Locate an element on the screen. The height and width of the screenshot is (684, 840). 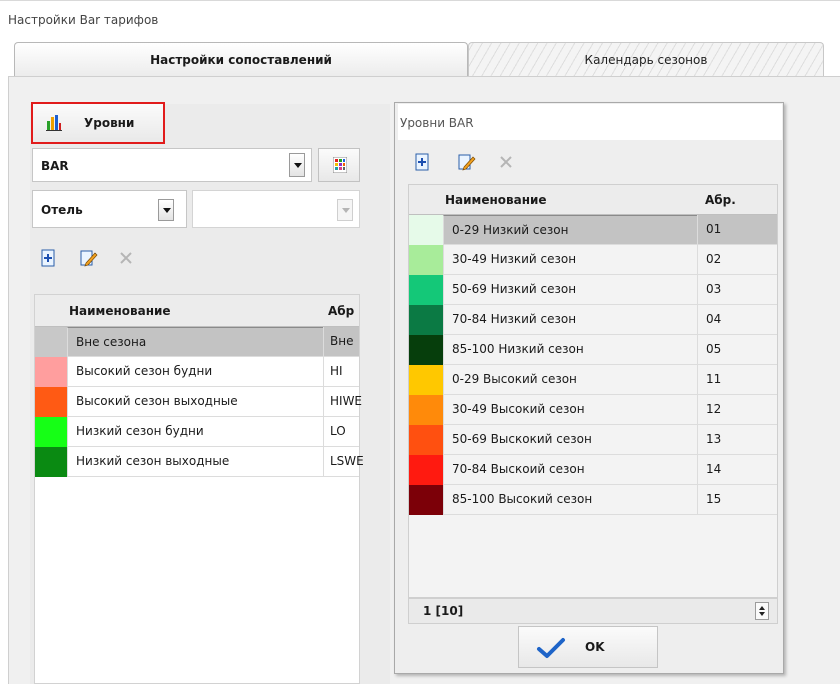
row-abbr: HI is located at coordinates (341, 372).